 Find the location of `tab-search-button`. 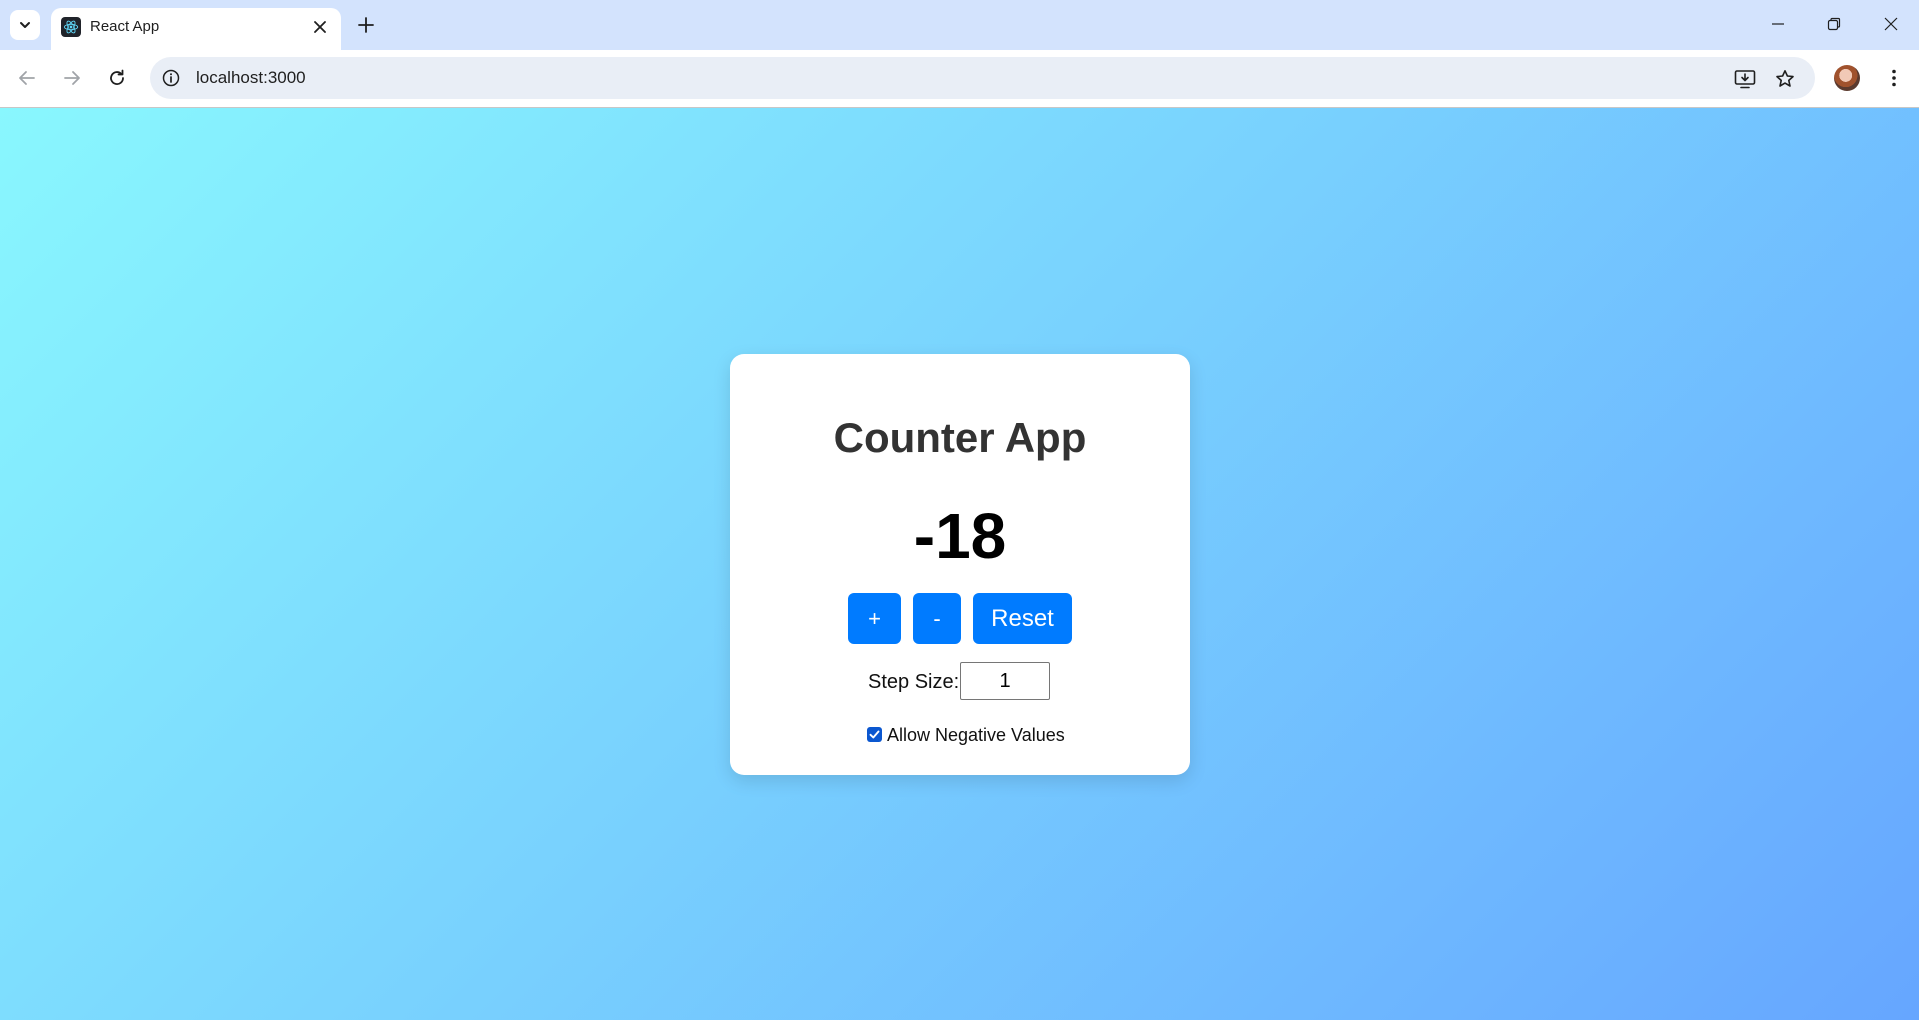

tab-search-button is located at coordinates (25, 25).